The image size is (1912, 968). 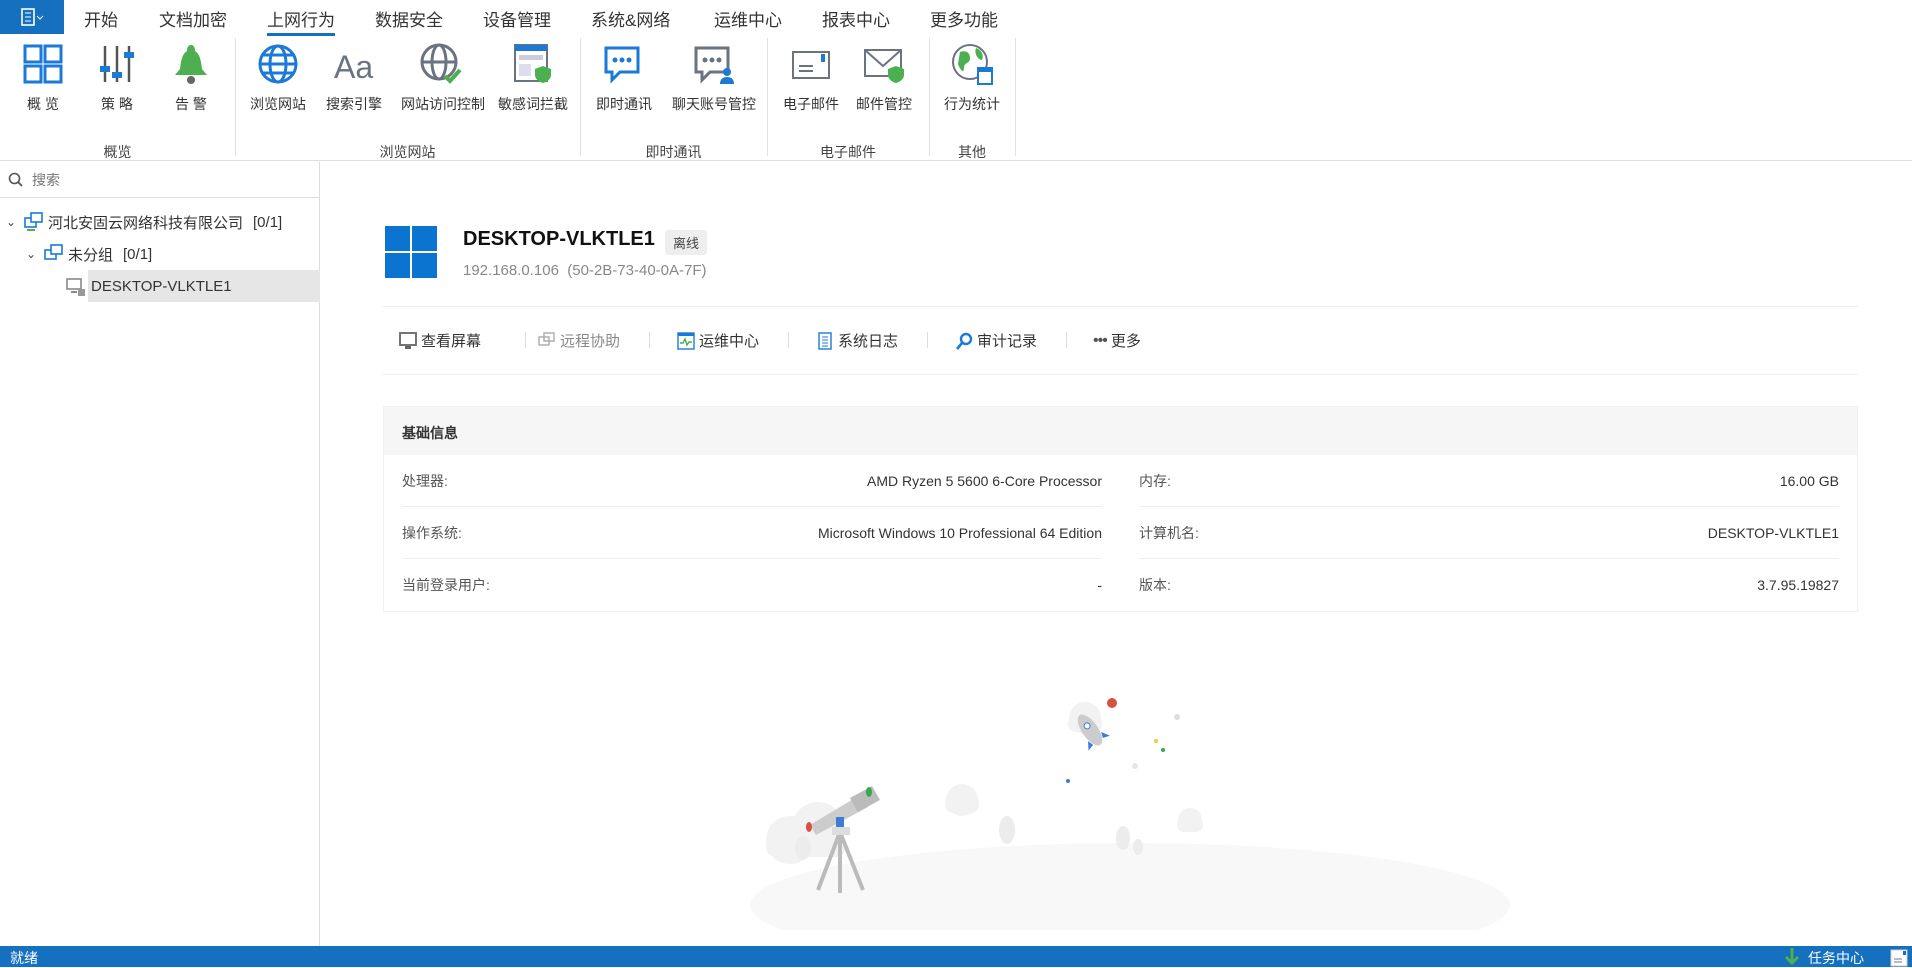 What do you see at coordinates (972, 64) in the screenshot?
I see `globe-report-icon` at bounding box center [972, 64].